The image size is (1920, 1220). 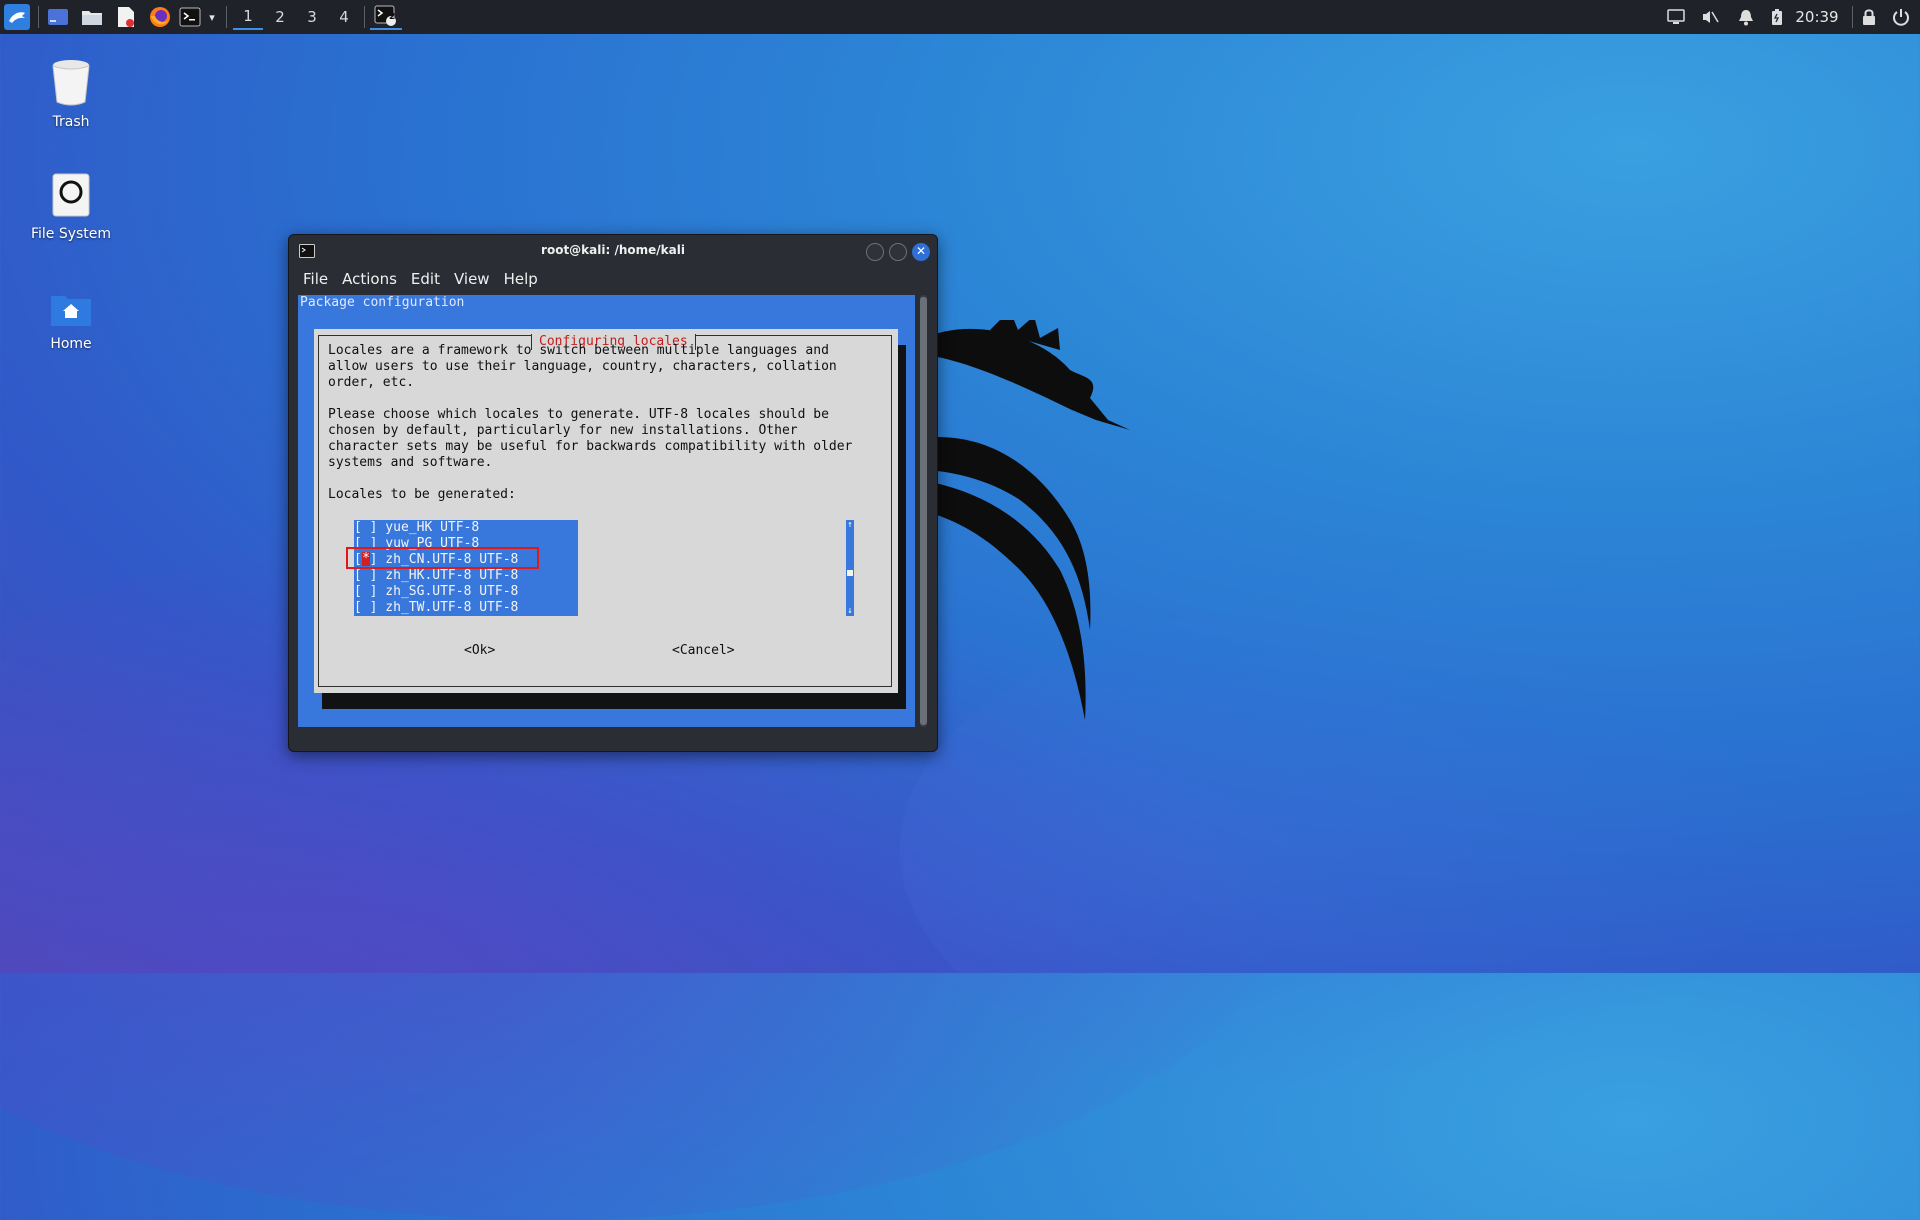 What do you see at coordinates (92, 17) in the screenshot?
I see `file-manager-icon` at bounding box center [92, 17].